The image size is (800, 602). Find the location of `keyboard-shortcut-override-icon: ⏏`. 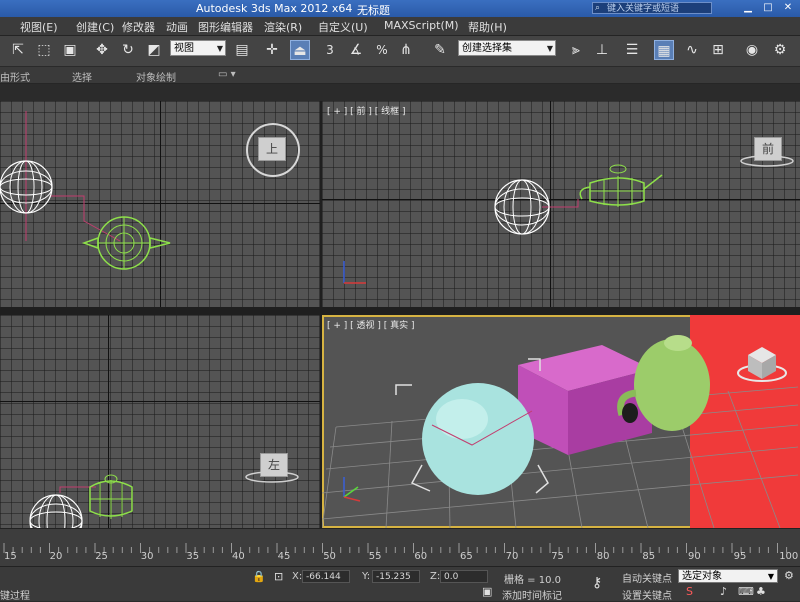

keyboard-shortcut-override-icon: ⏏ is located at coordinates (300, 50).